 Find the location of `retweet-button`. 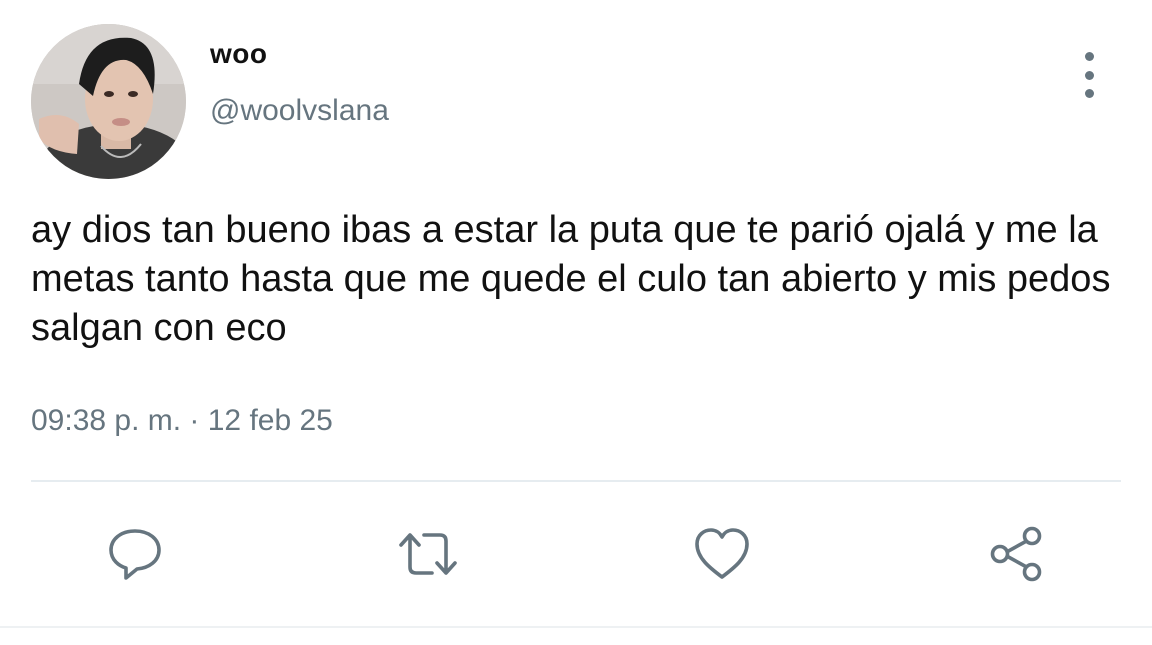

retweet-button is located at coordinates (428, 554).